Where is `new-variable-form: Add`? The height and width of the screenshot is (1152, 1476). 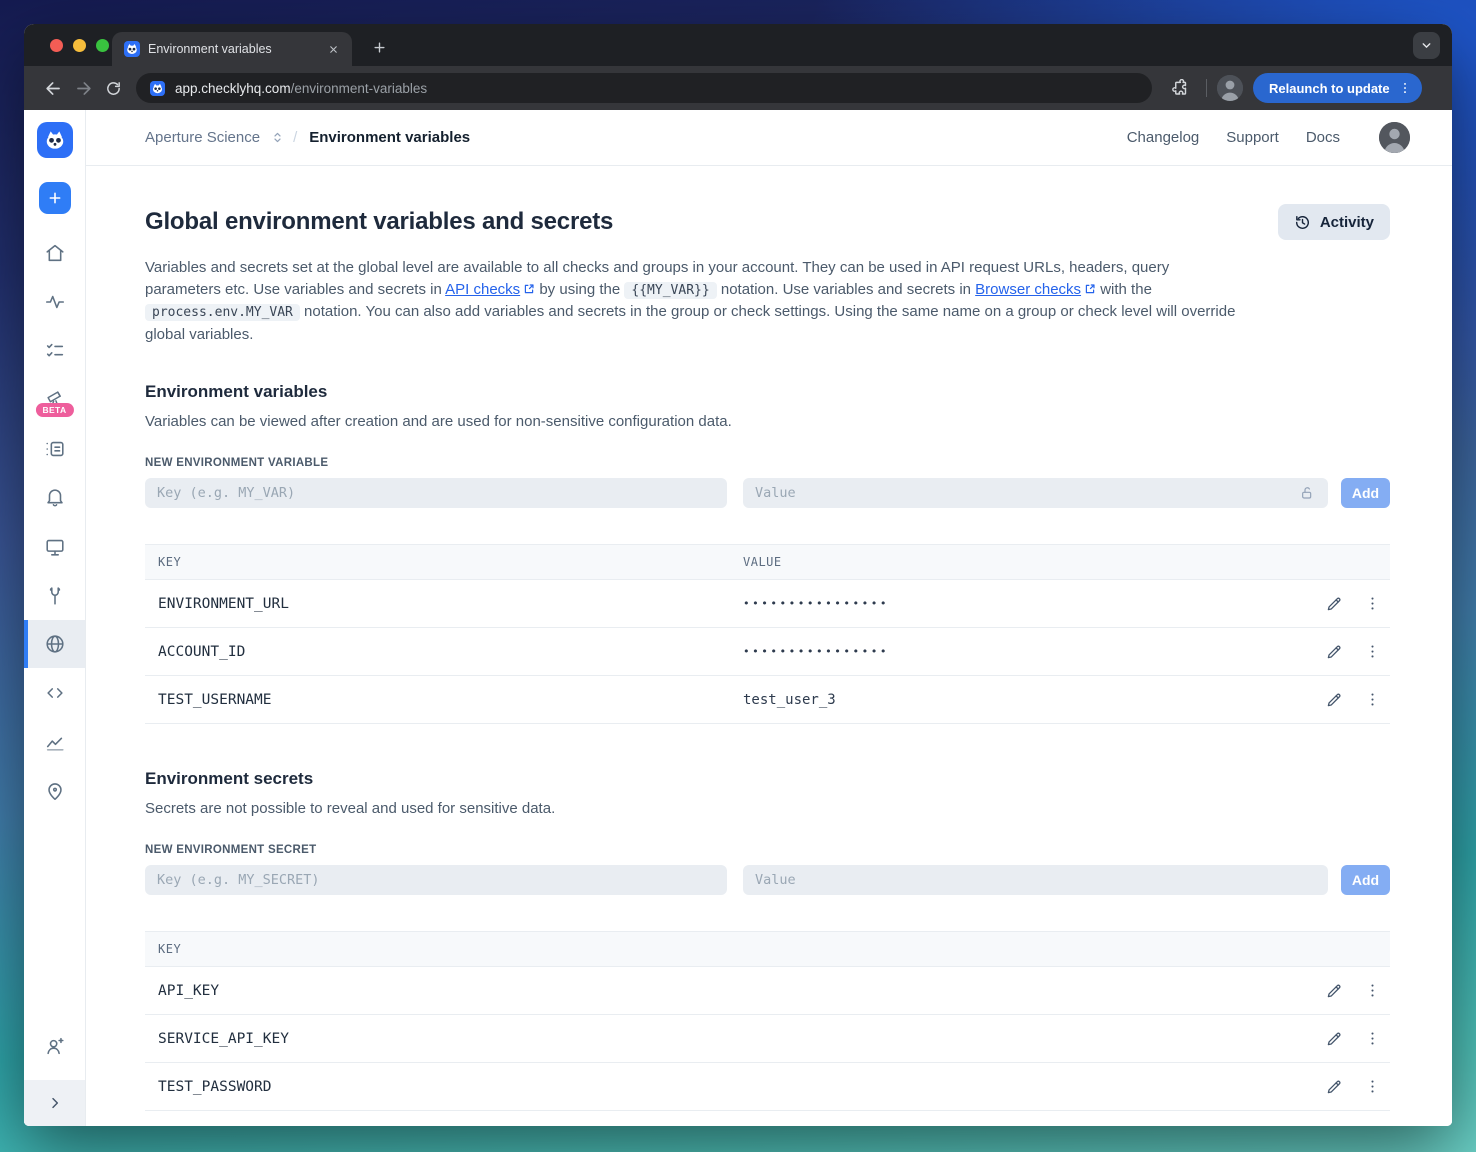 new-variable-form: Add is located at coordinates (767, 493).